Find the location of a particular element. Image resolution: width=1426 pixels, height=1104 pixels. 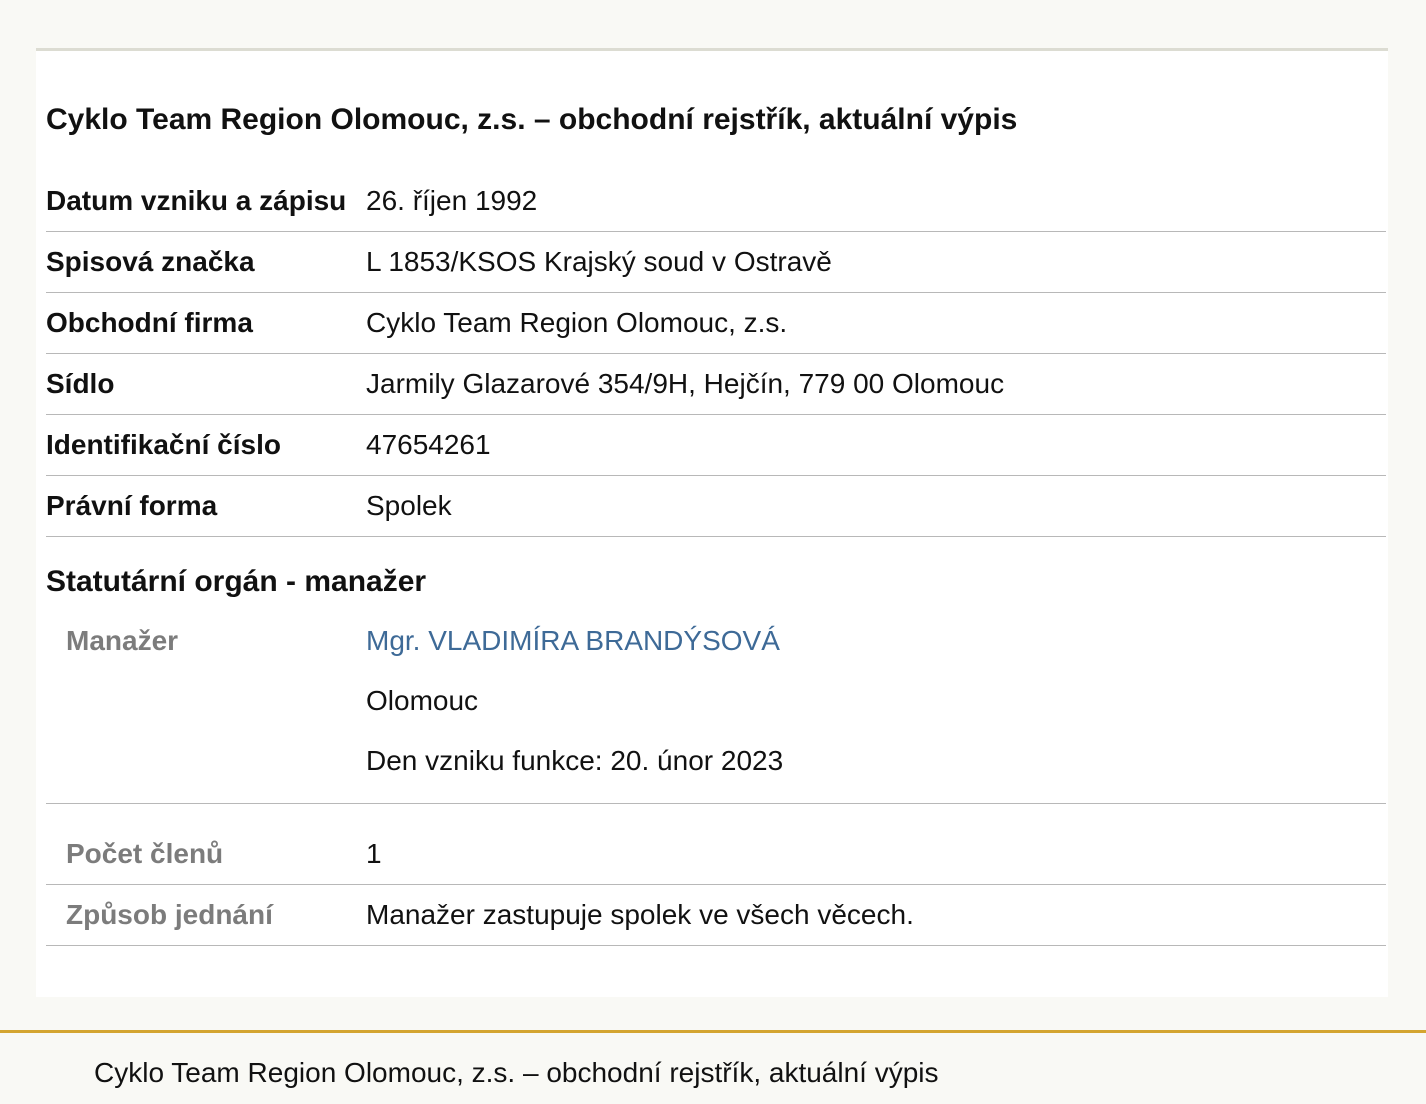

member-count-value: 1 is located at coordinates (374, 853).